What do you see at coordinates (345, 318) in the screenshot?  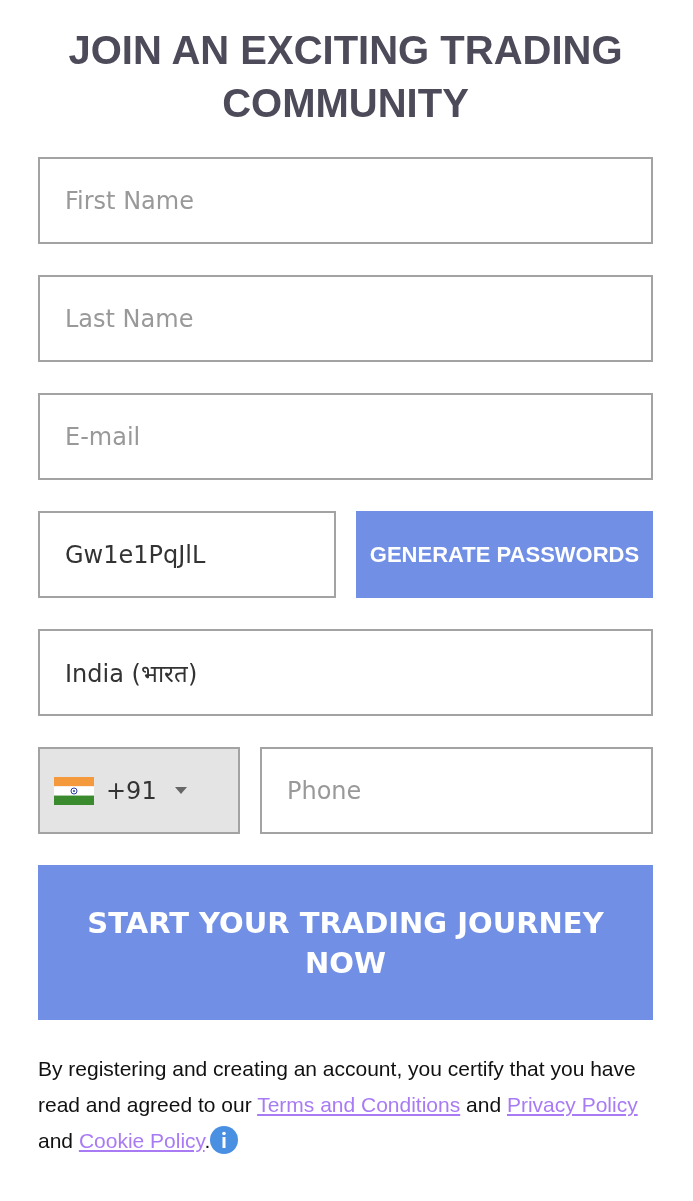 I see `input-field: Last Name` at bounding box center [345, 318].